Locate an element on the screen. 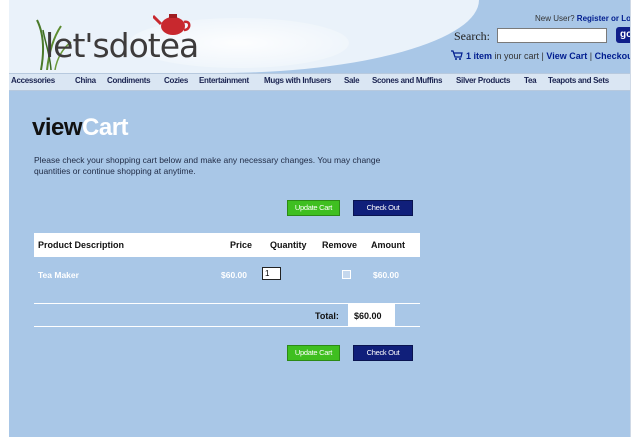 Image resolution: width=631 pixels, height=437 pixels. page-title: viewCart is located at coordinates (80, 128).